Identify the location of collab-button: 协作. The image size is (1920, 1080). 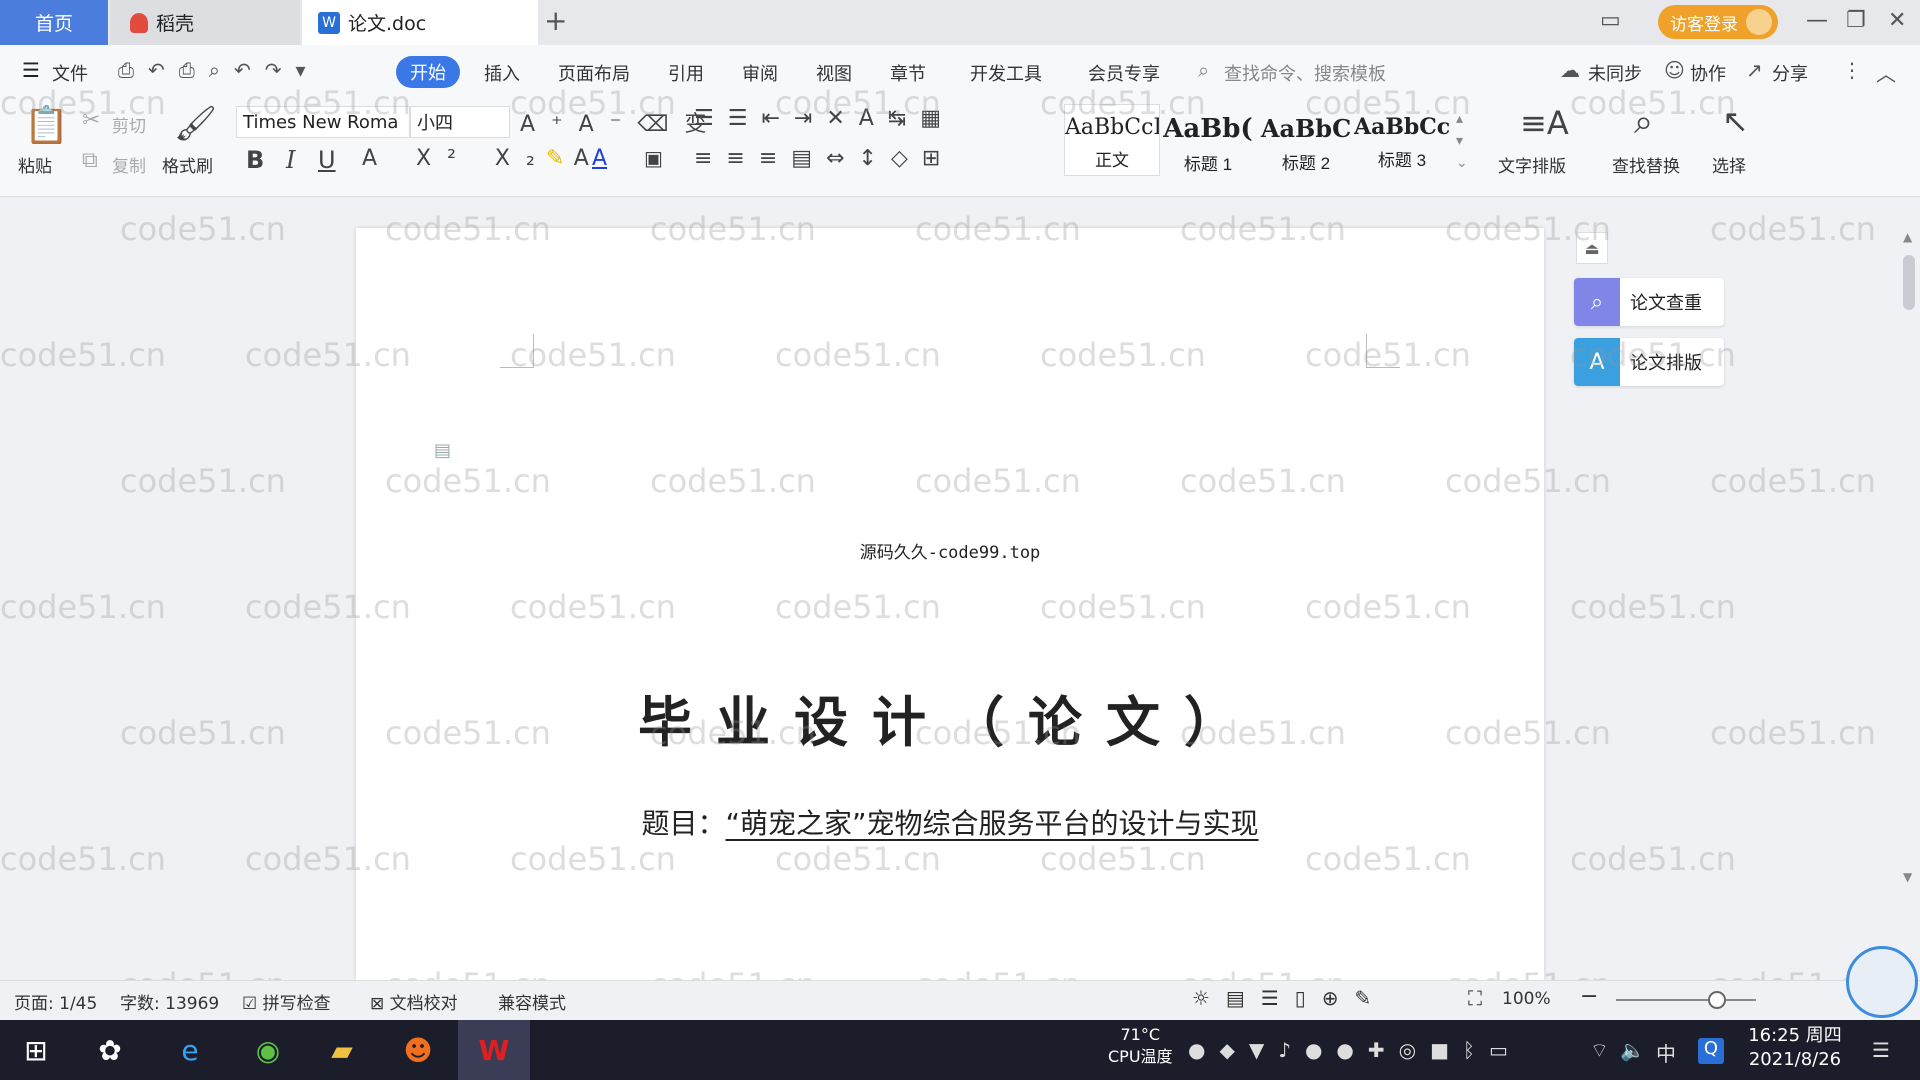
(1708, 73).